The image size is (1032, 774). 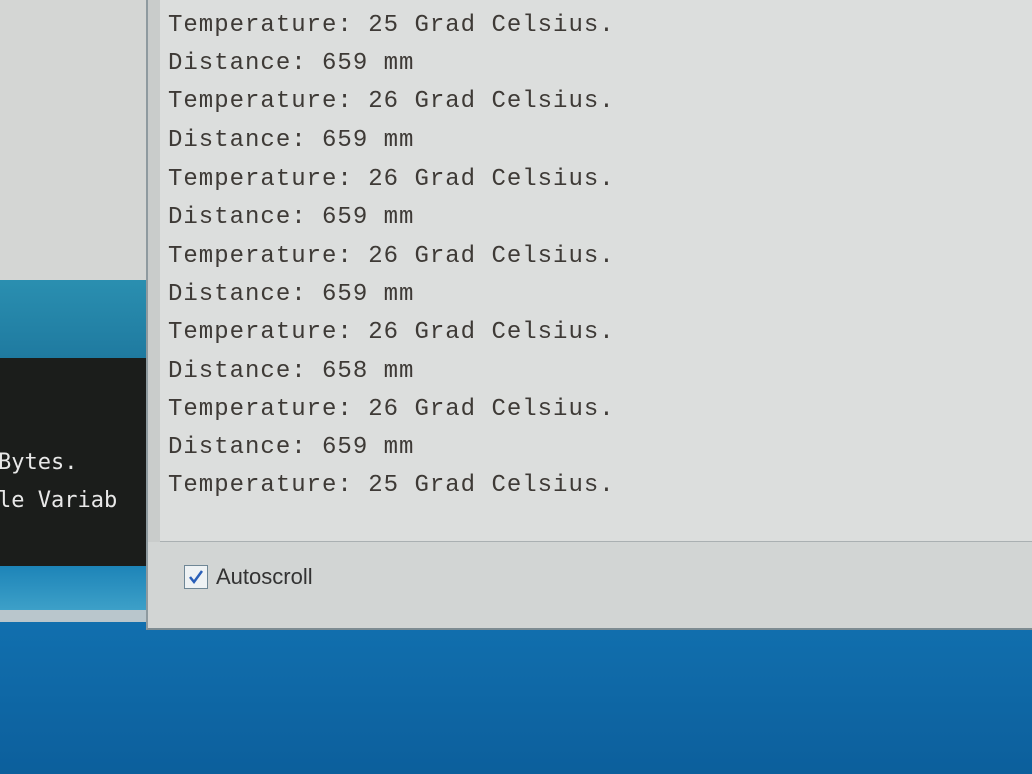 I want to click on checkmark-icon, so click(x=196, y=577).